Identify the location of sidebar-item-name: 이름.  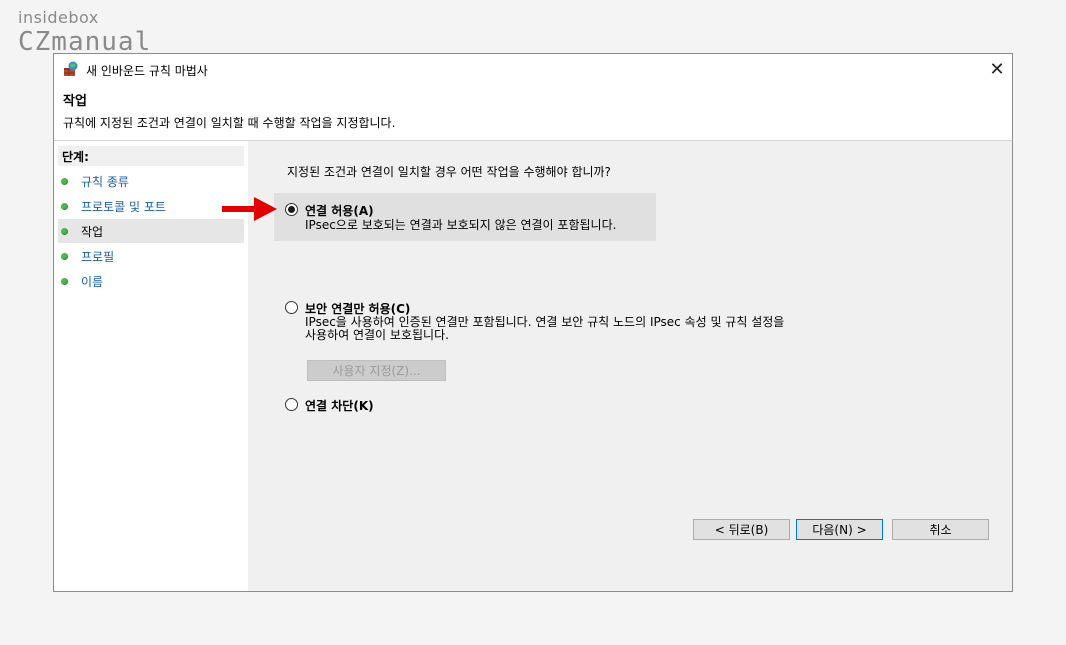
(151, 281).